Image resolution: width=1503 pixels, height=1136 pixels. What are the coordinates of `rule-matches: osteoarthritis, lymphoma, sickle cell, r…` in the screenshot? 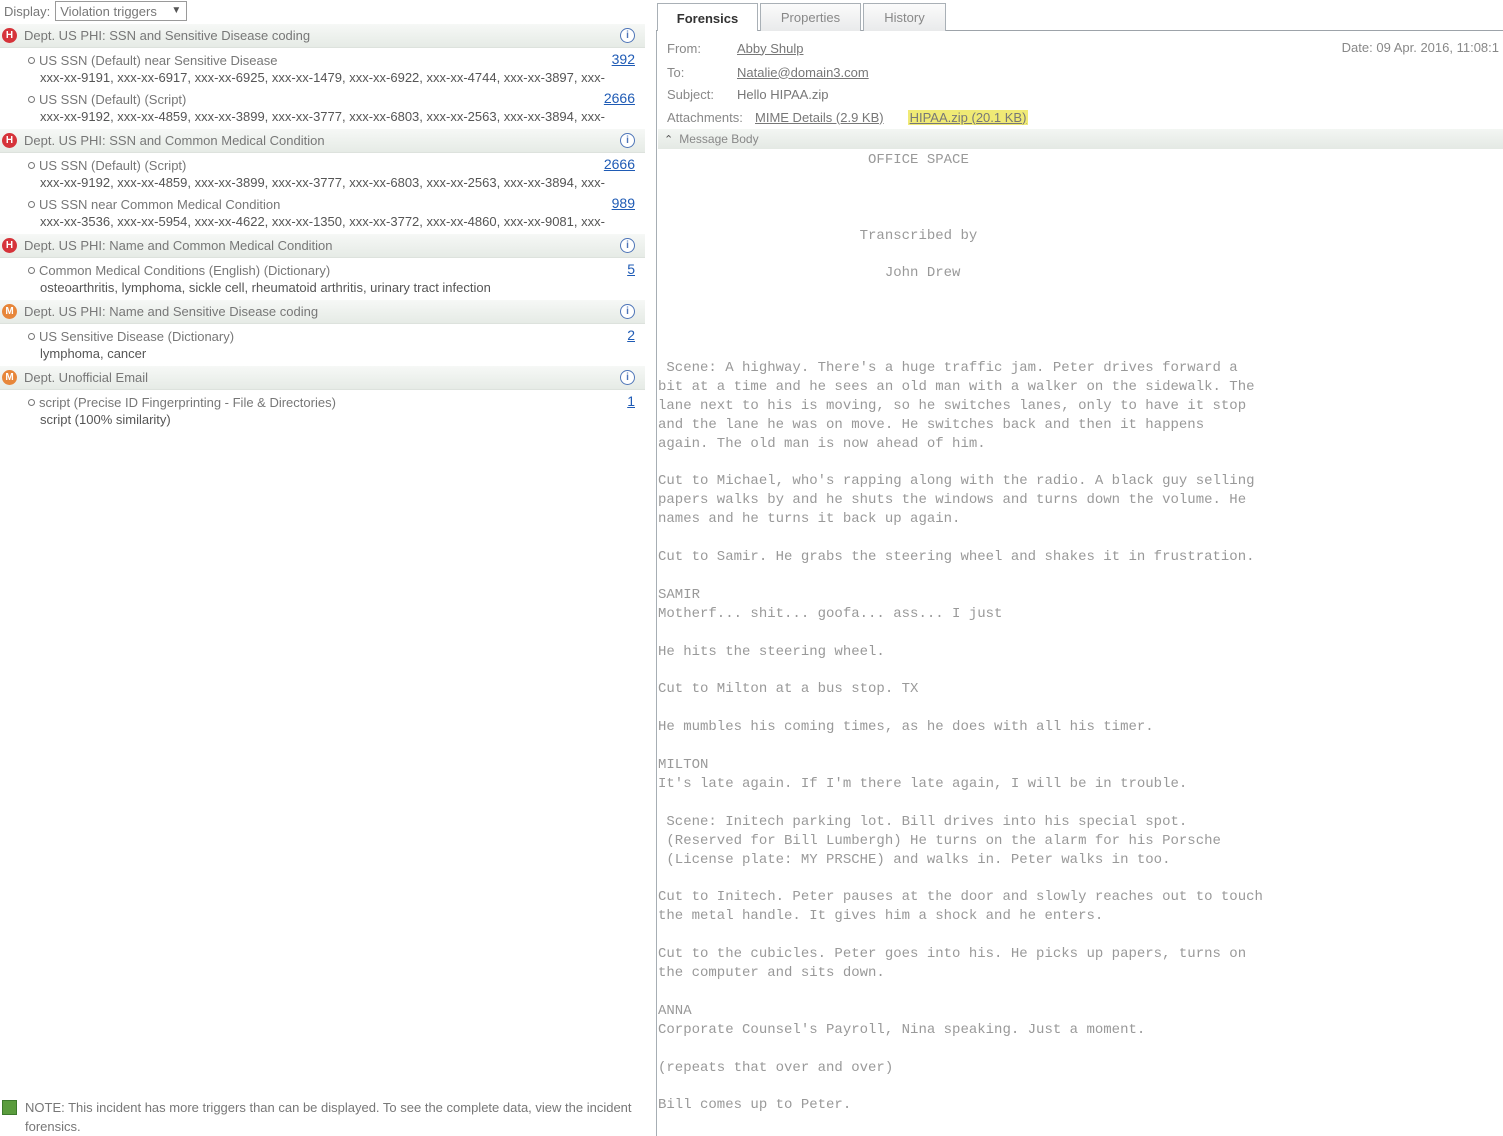 It's located at (265, 287).